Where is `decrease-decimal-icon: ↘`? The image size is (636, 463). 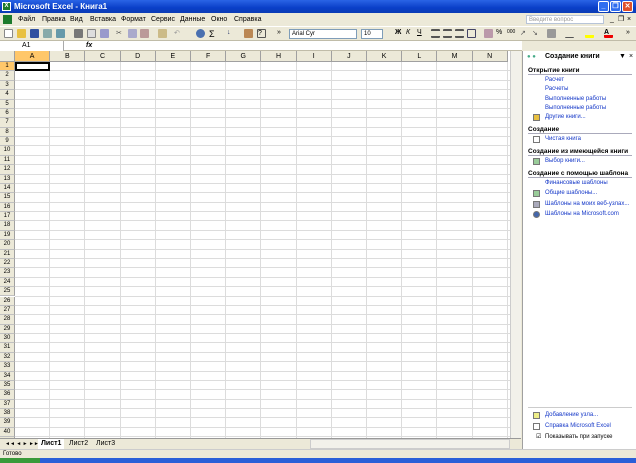 decrease-decimal-icon: ↘ is located at coordinates (536, 33).